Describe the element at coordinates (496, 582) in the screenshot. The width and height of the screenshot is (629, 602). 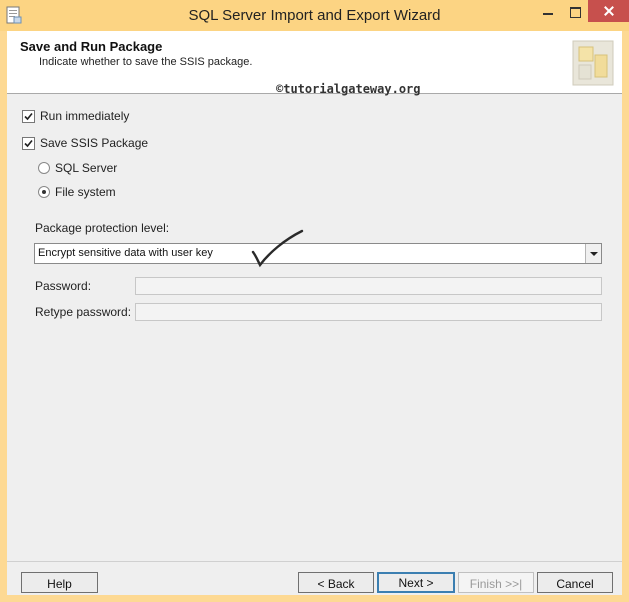
I see `finish-button: Finish >>|` at that location.